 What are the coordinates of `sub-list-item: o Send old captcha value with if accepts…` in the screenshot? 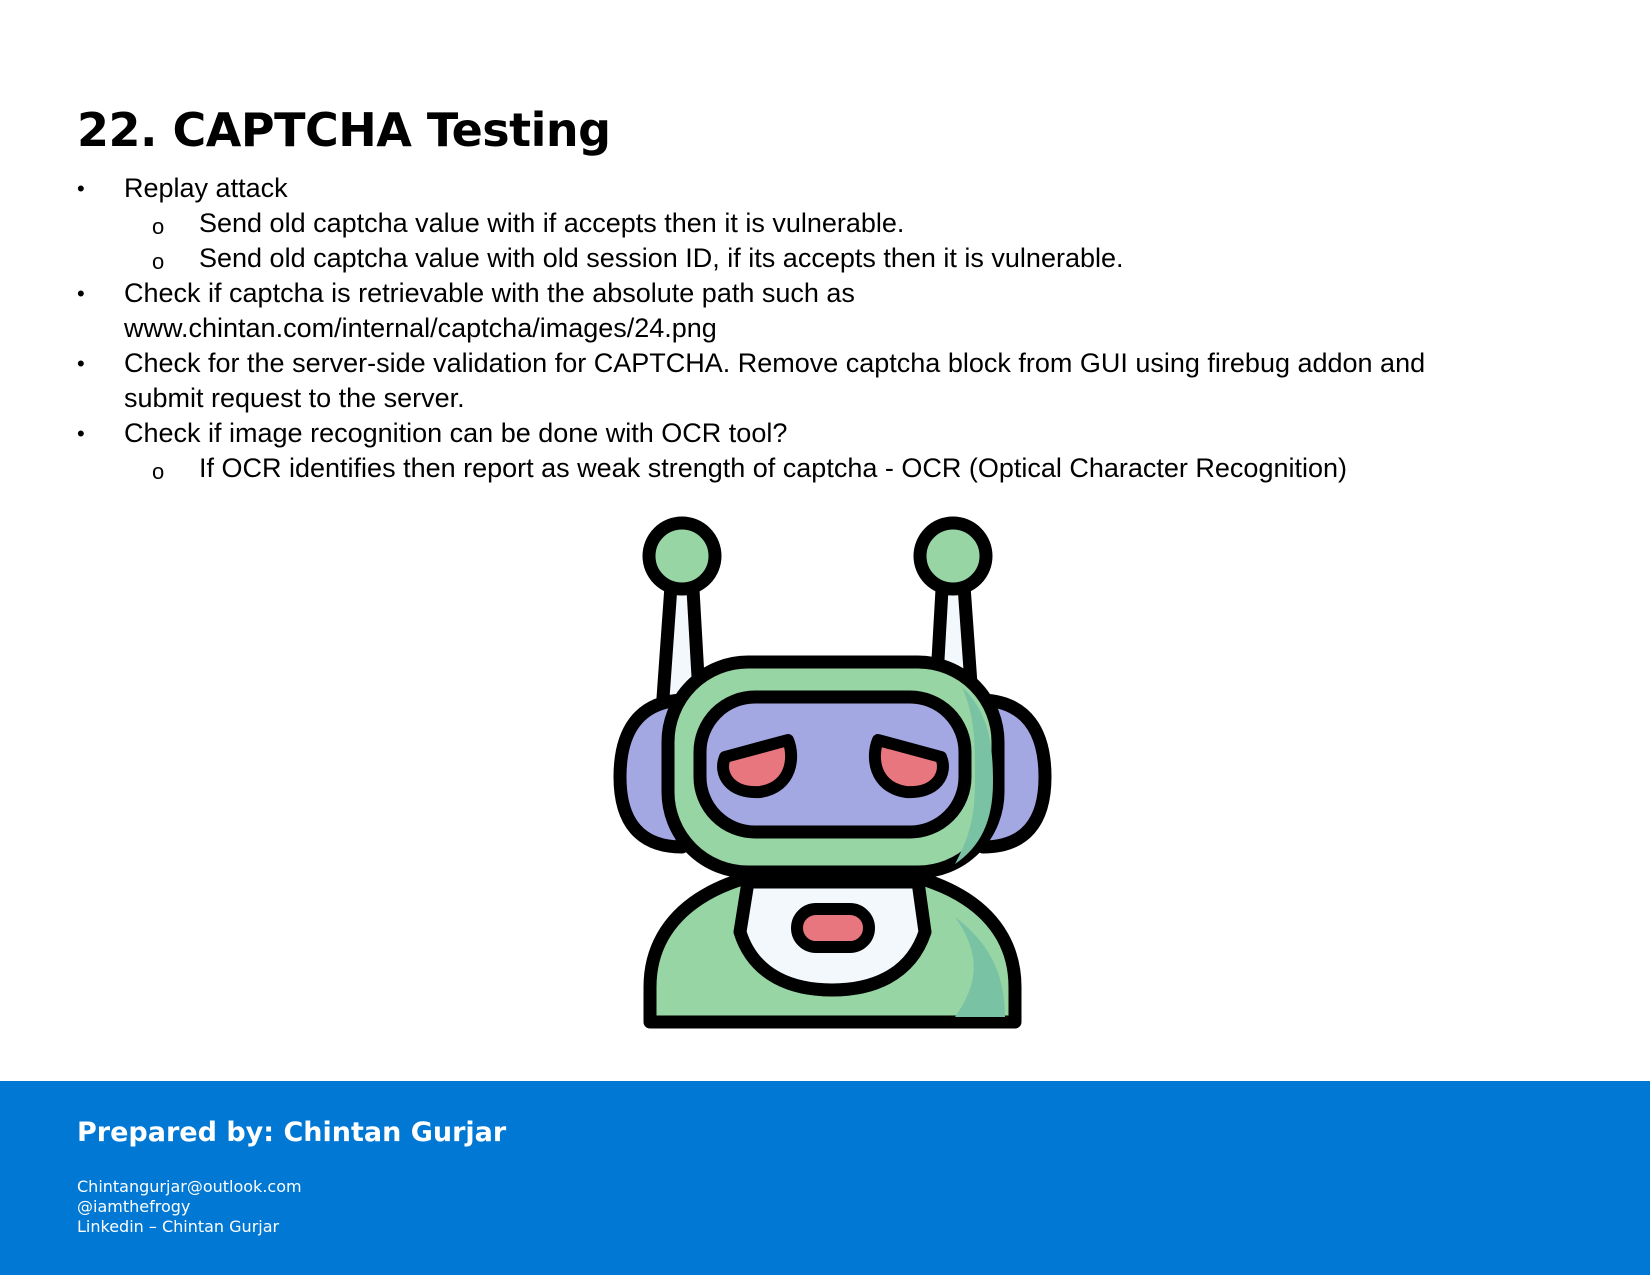 It's located at (850, 223).